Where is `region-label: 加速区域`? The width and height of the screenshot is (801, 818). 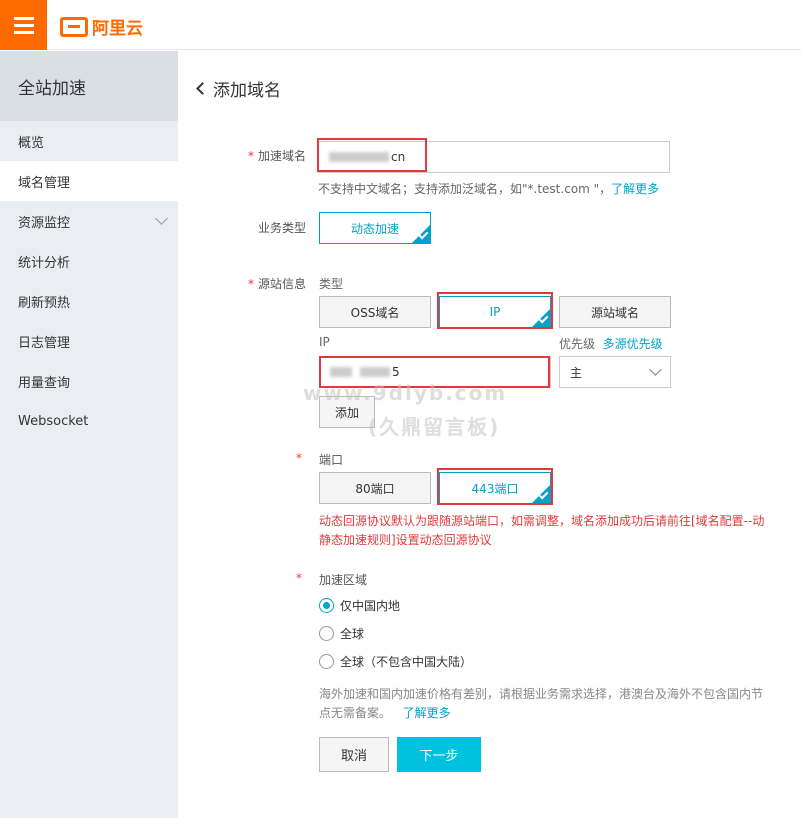
region-label: 加速区域 is located at coordinates (343, 580).